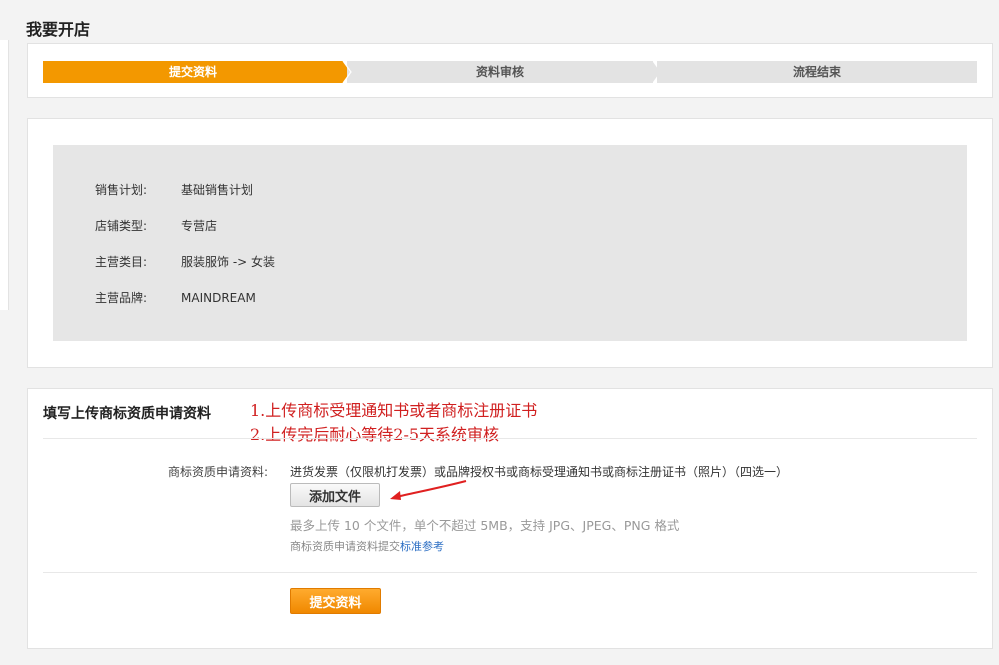 The height and width of the screenshot is (665, 999). What do you see at coordinates (817, 72) in the screenshot?
I see `step-finish: 流程结束` at bounding box center [817, 72].